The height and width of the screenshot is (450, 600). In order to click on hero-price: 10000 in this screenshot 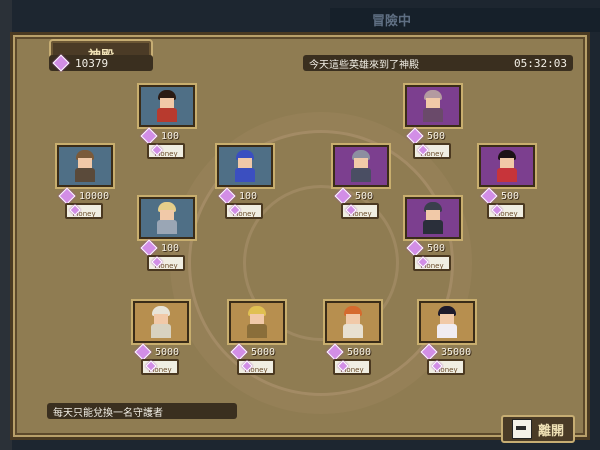, I will do `click(84, 196)`.